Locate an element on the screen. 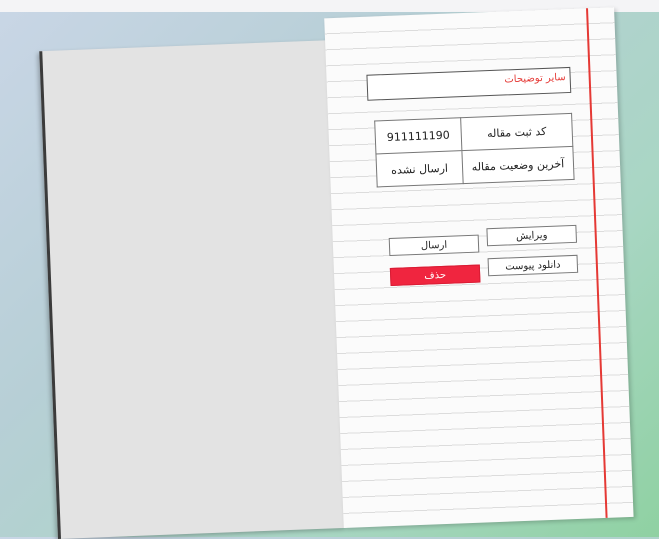 This screenshot has height=539, width=659. send-button: ارسال is located at coordinates (434, 245).